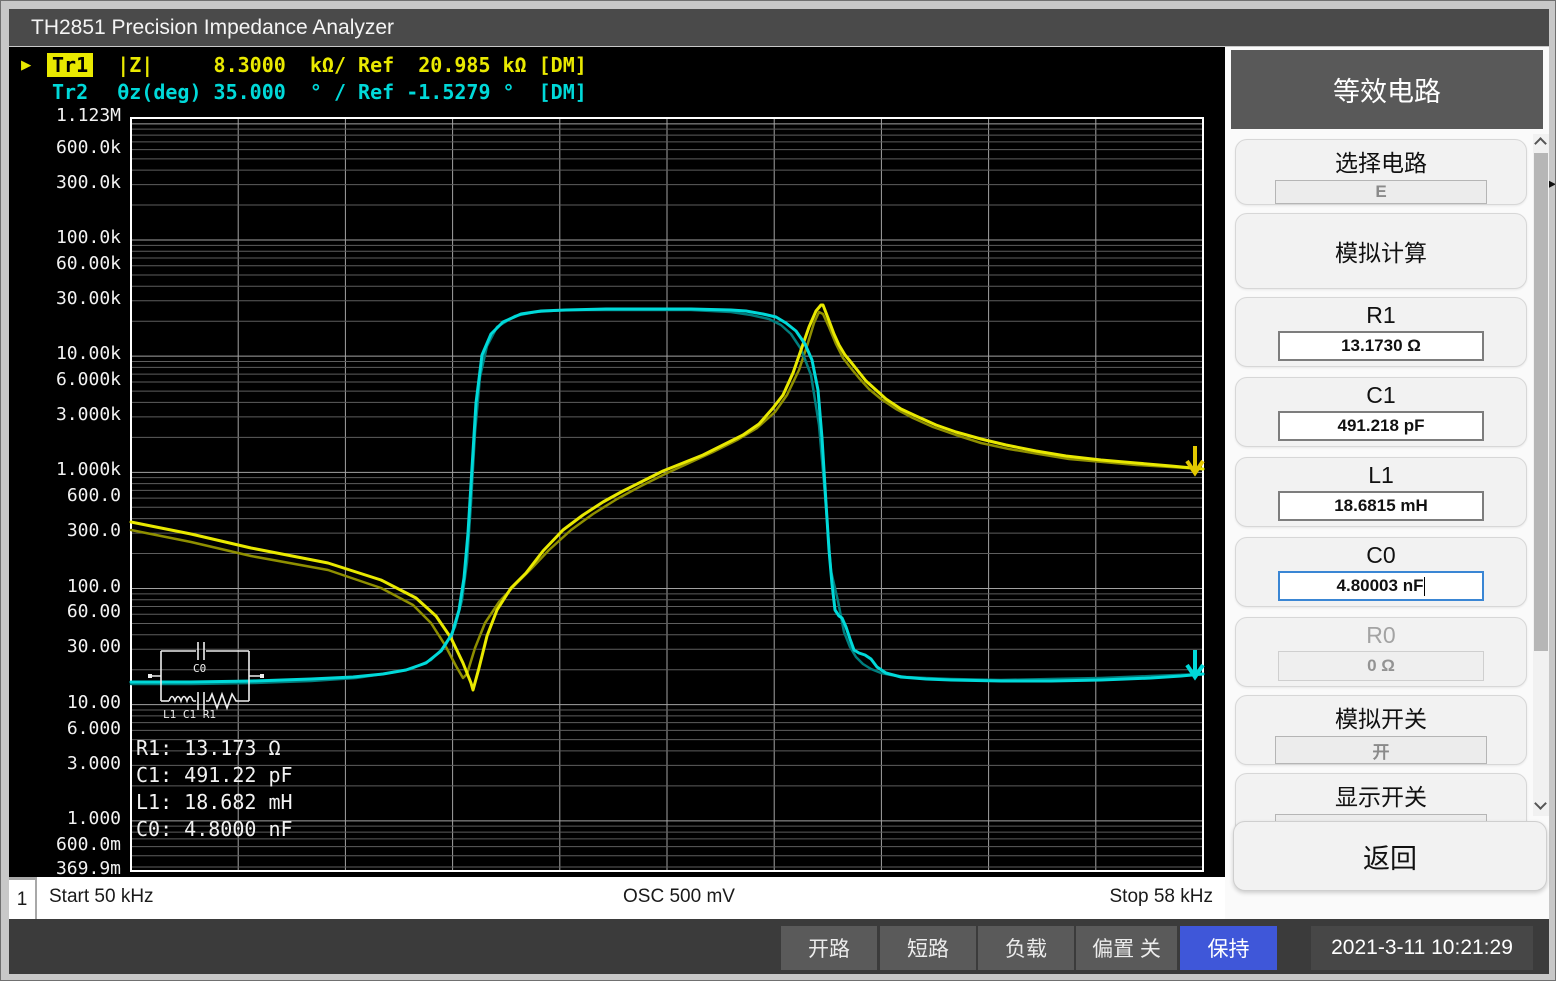 This screenshot has height=981, width=1556. I want to click on simulate-calc-button: 模拟计算, so click(1381, 251).